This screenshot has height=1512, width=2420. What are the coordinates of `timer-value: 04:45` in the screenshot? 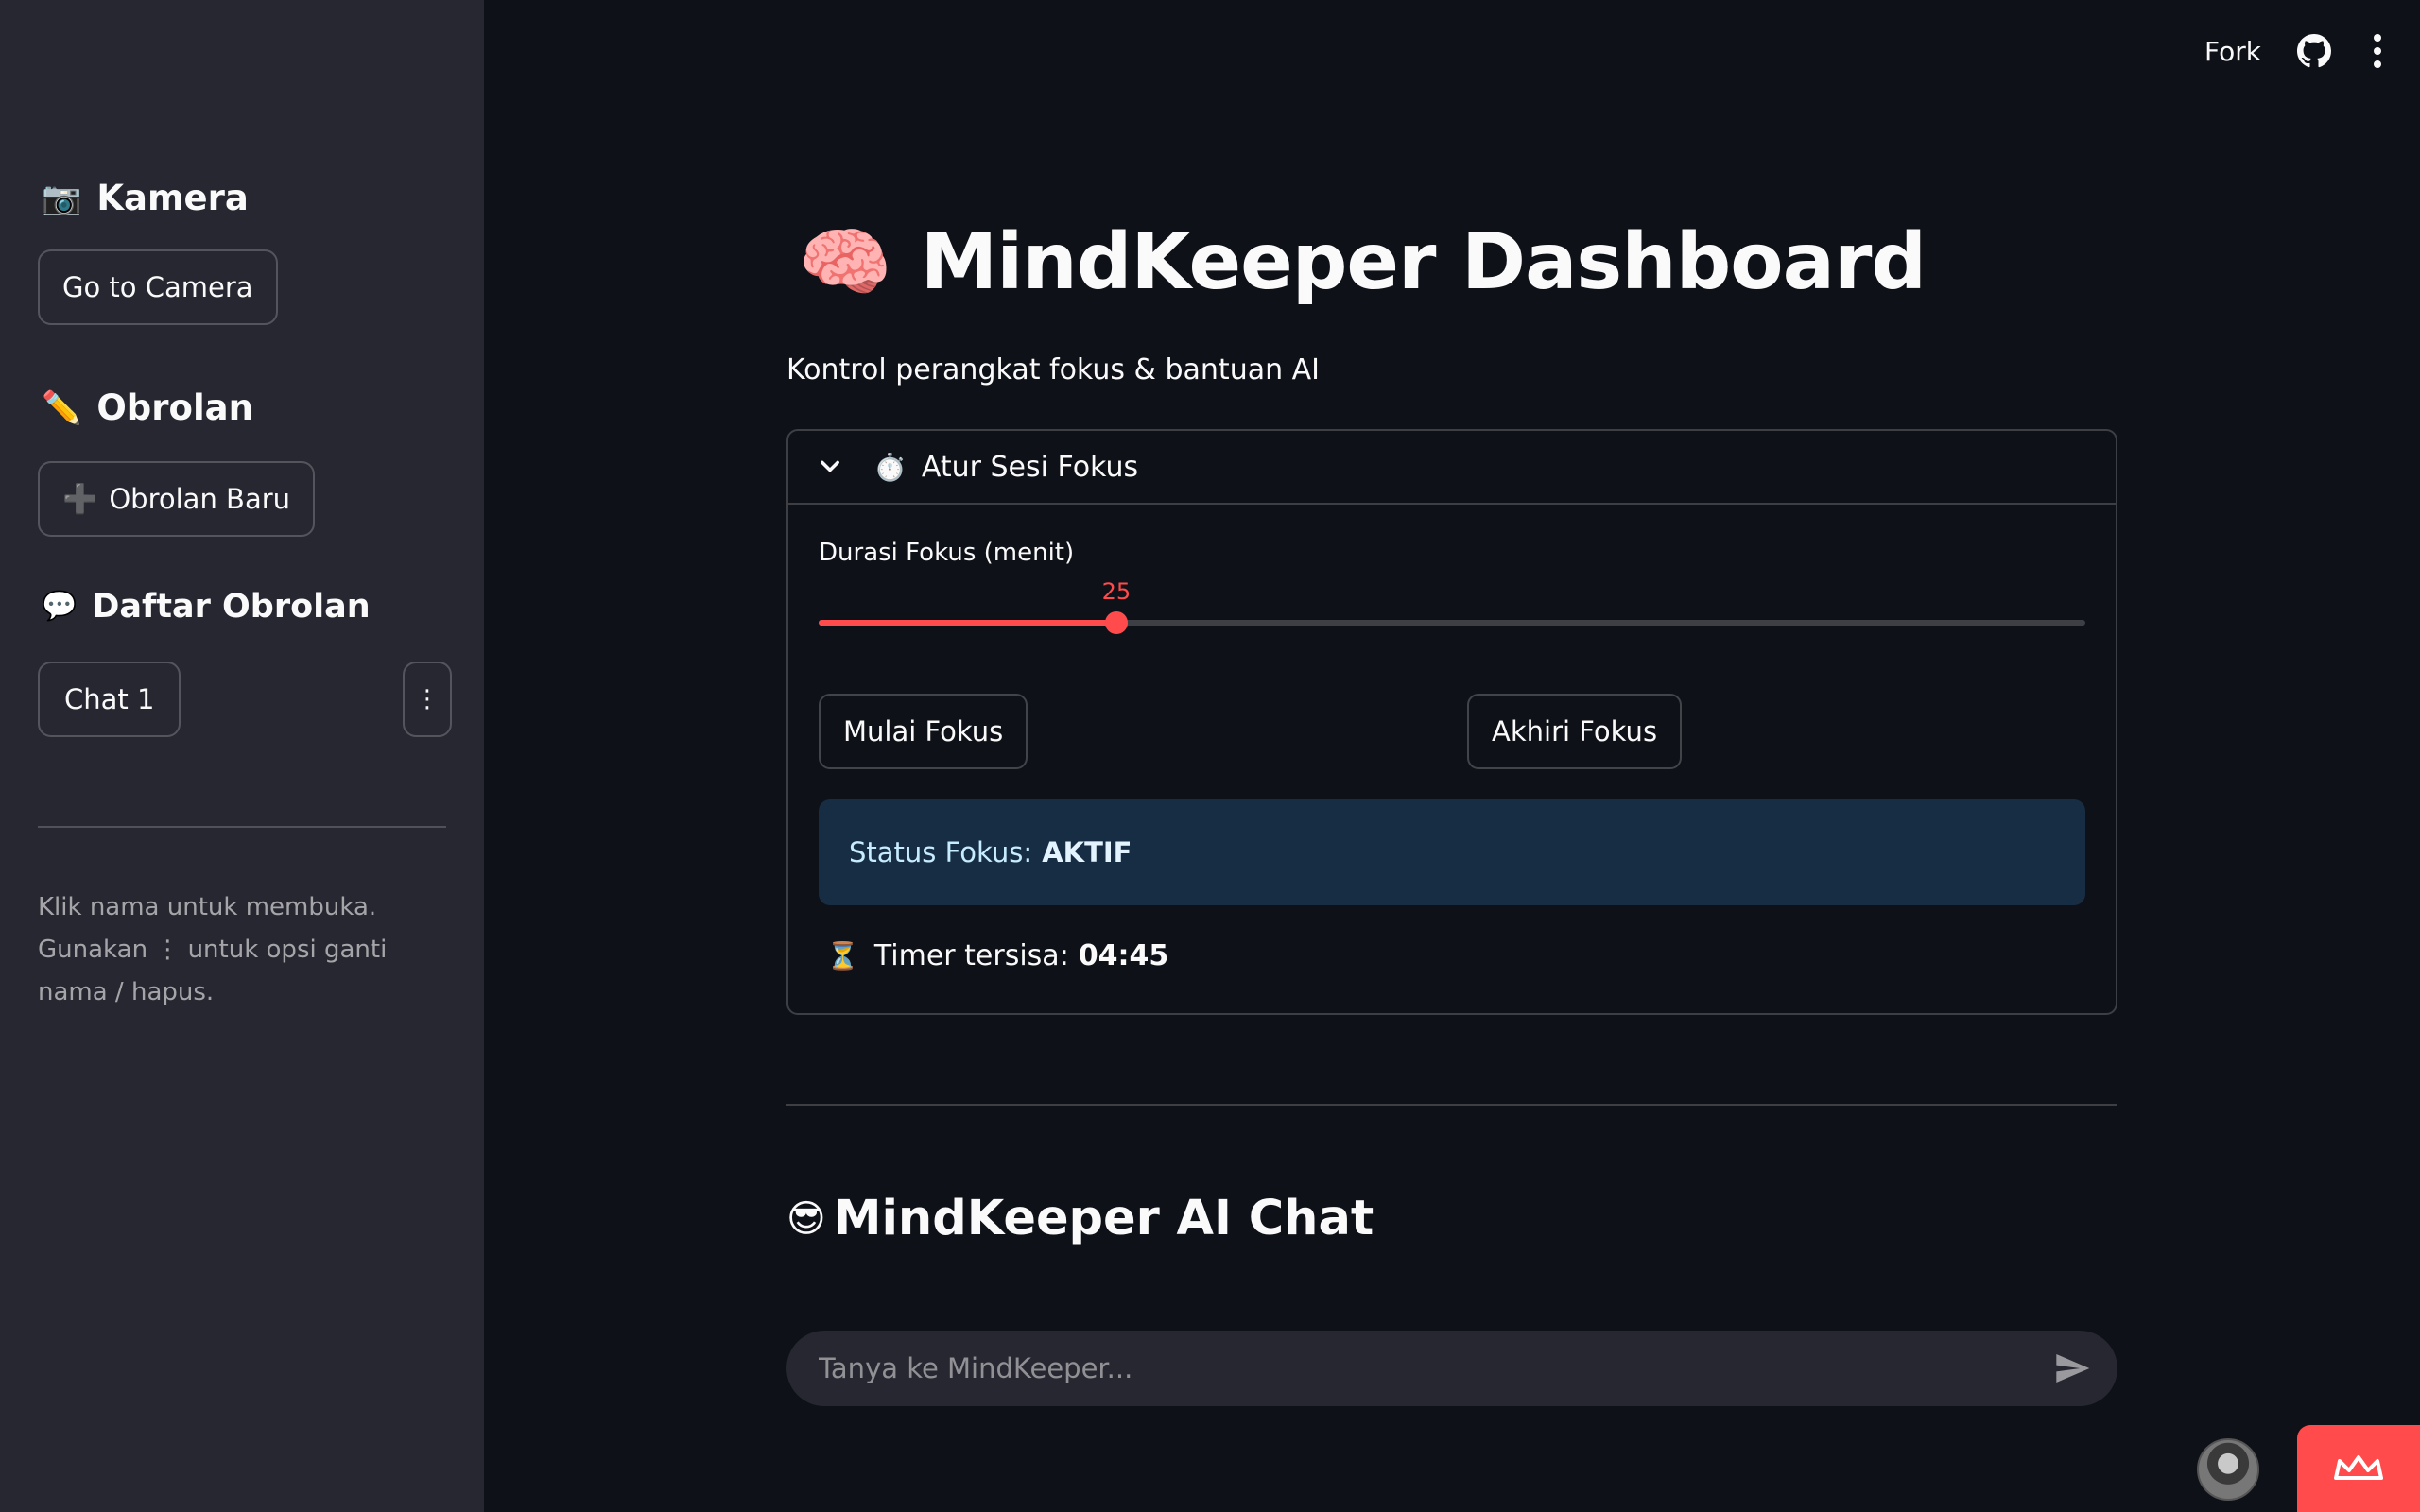 It's located at (1123, 955).